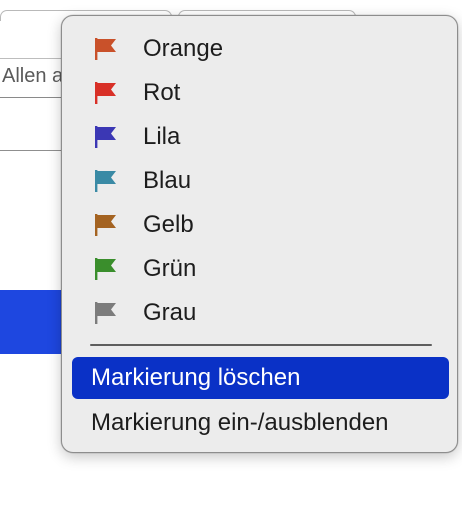 The image size is (462, 514). Describe the element at coordinates (196, 377) in the screenshot. I see `menu-item-label: Markierung löschen` at that location.